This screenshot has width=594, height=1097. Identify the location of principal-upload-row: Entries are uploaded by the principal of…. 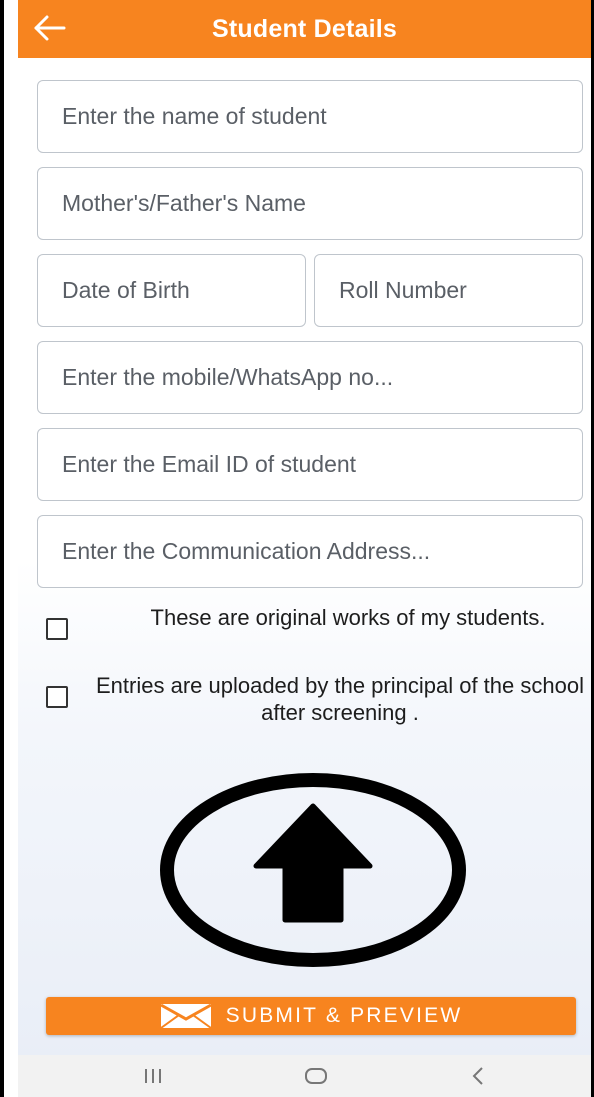
(304, 700).